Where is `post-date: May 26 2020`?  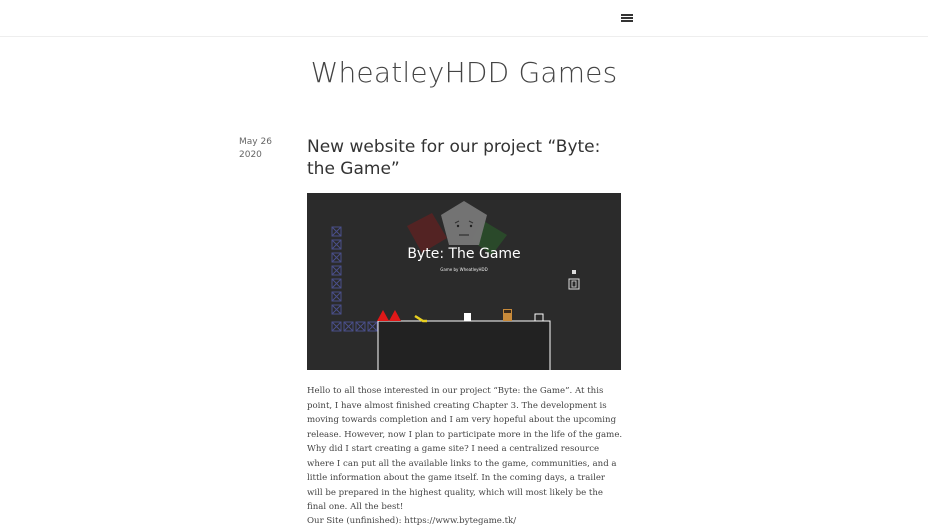 post-date: May 26 2020 is located at coordinates (255, 149).